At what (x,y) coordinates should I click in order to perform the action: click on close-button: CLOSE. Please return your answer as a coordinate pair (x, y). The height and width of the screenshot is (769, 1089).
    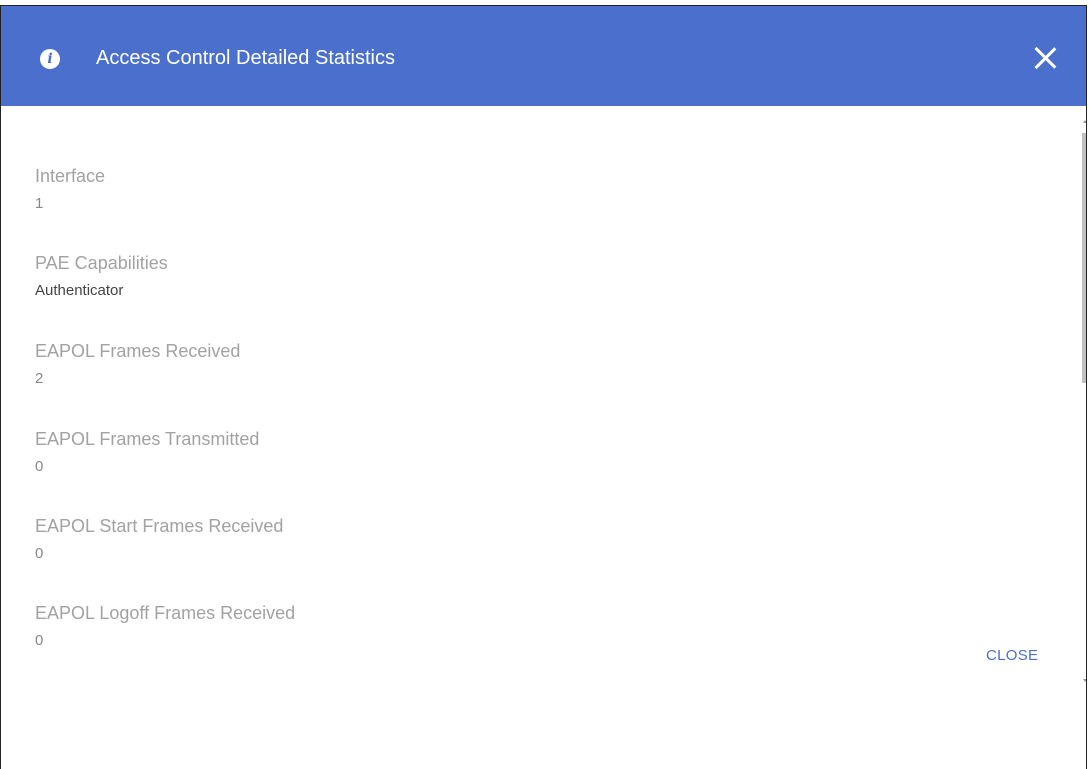
    Looking at the image, I should click on (1012, 656).